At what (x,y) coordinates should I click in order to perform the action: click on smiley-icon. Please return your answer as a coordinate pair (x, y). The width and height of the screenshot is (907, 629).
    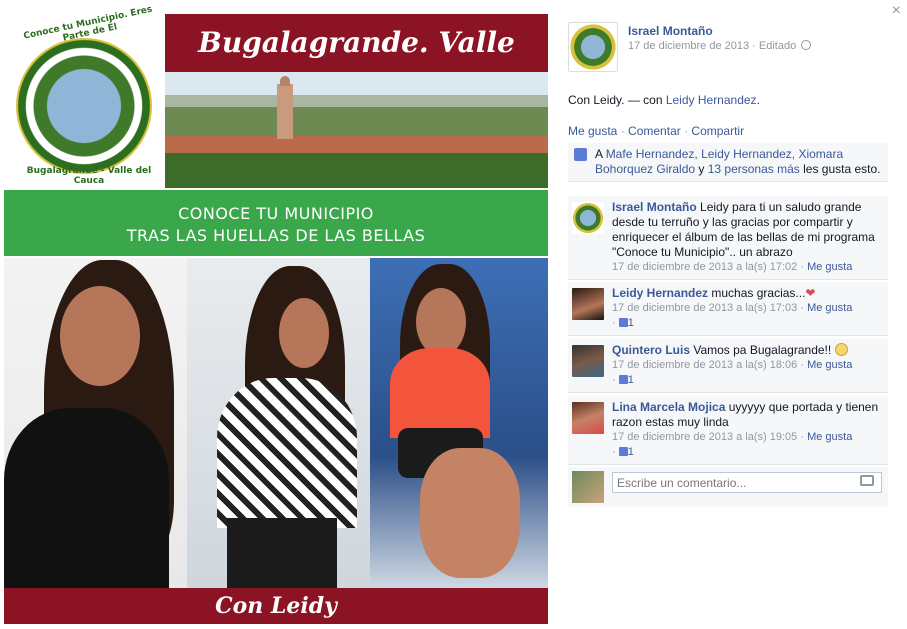
    Looking at the image, I should click on (841, 349).